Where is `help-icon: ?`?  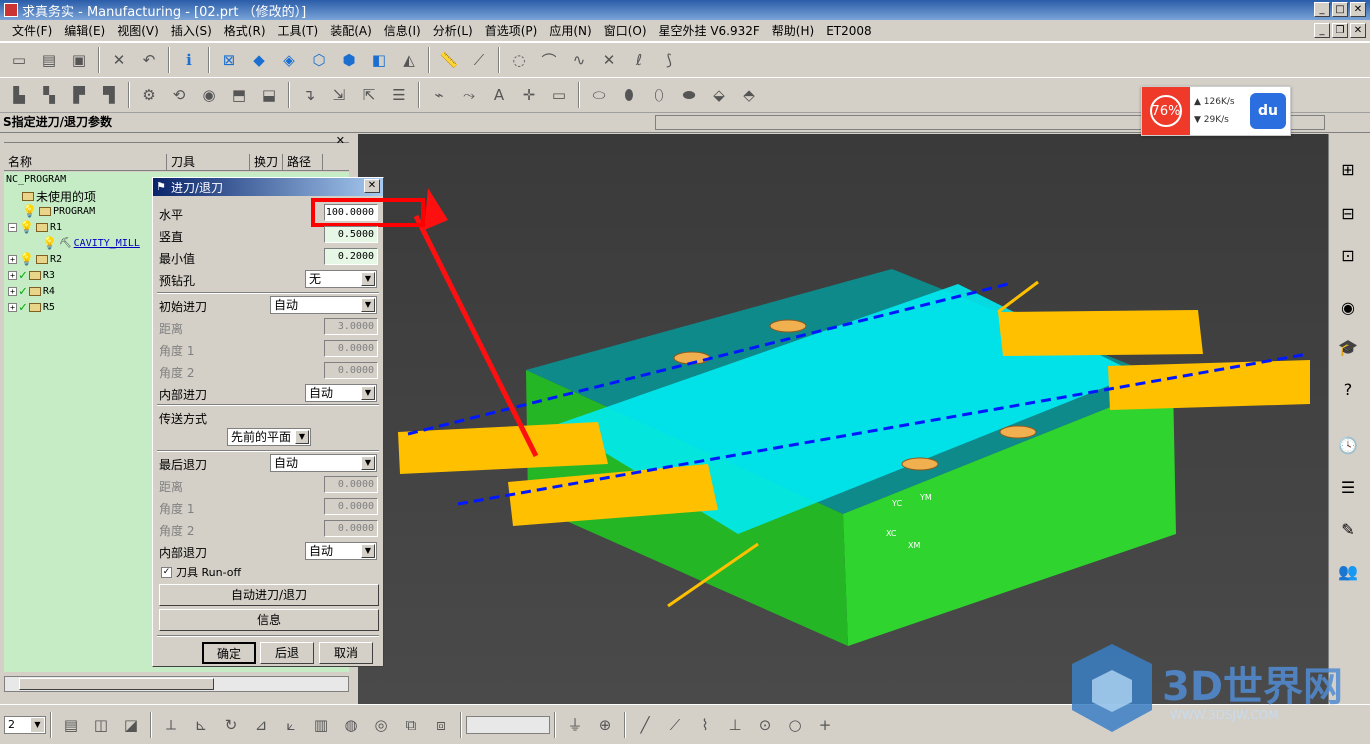 help-icon: ? is located at coordinates (1348, 389).